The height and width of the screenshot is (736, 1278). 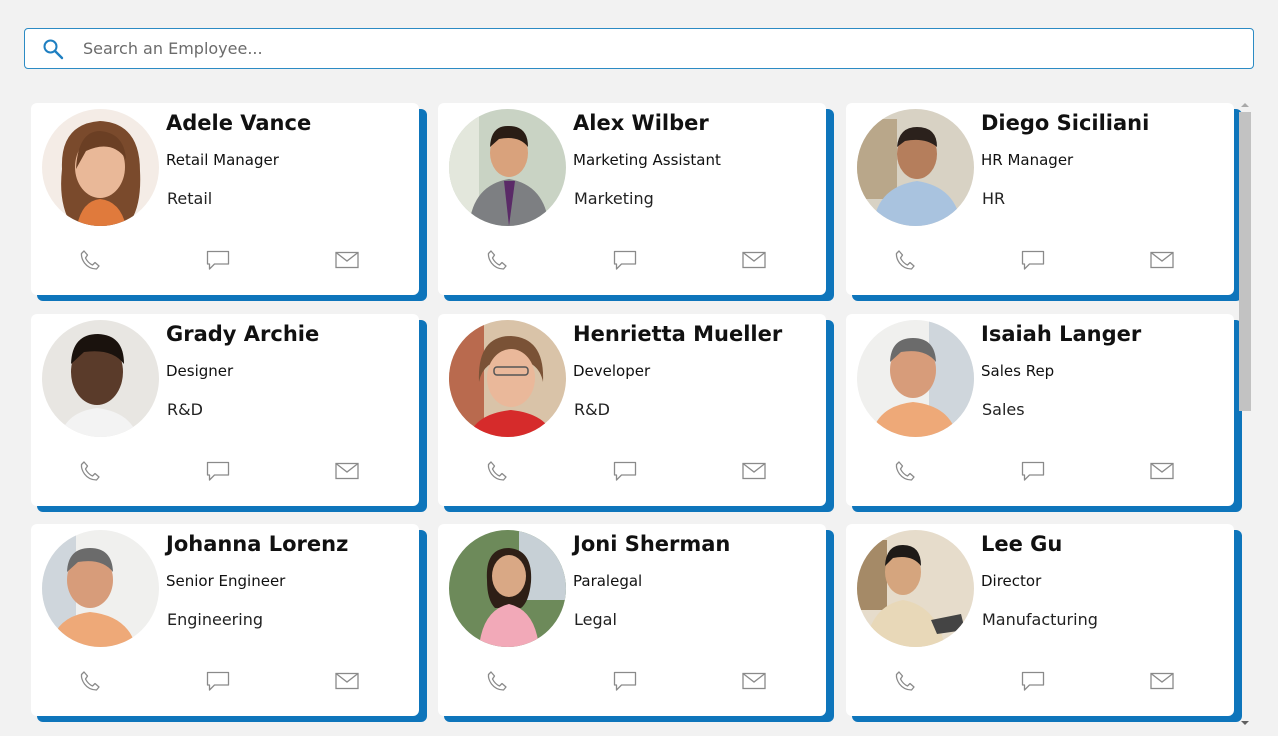 What do you see at coordinates (678, 334) in the screenshot?
I see `employee-name: Henrietta Mueller` at bounding box center [678, 334].